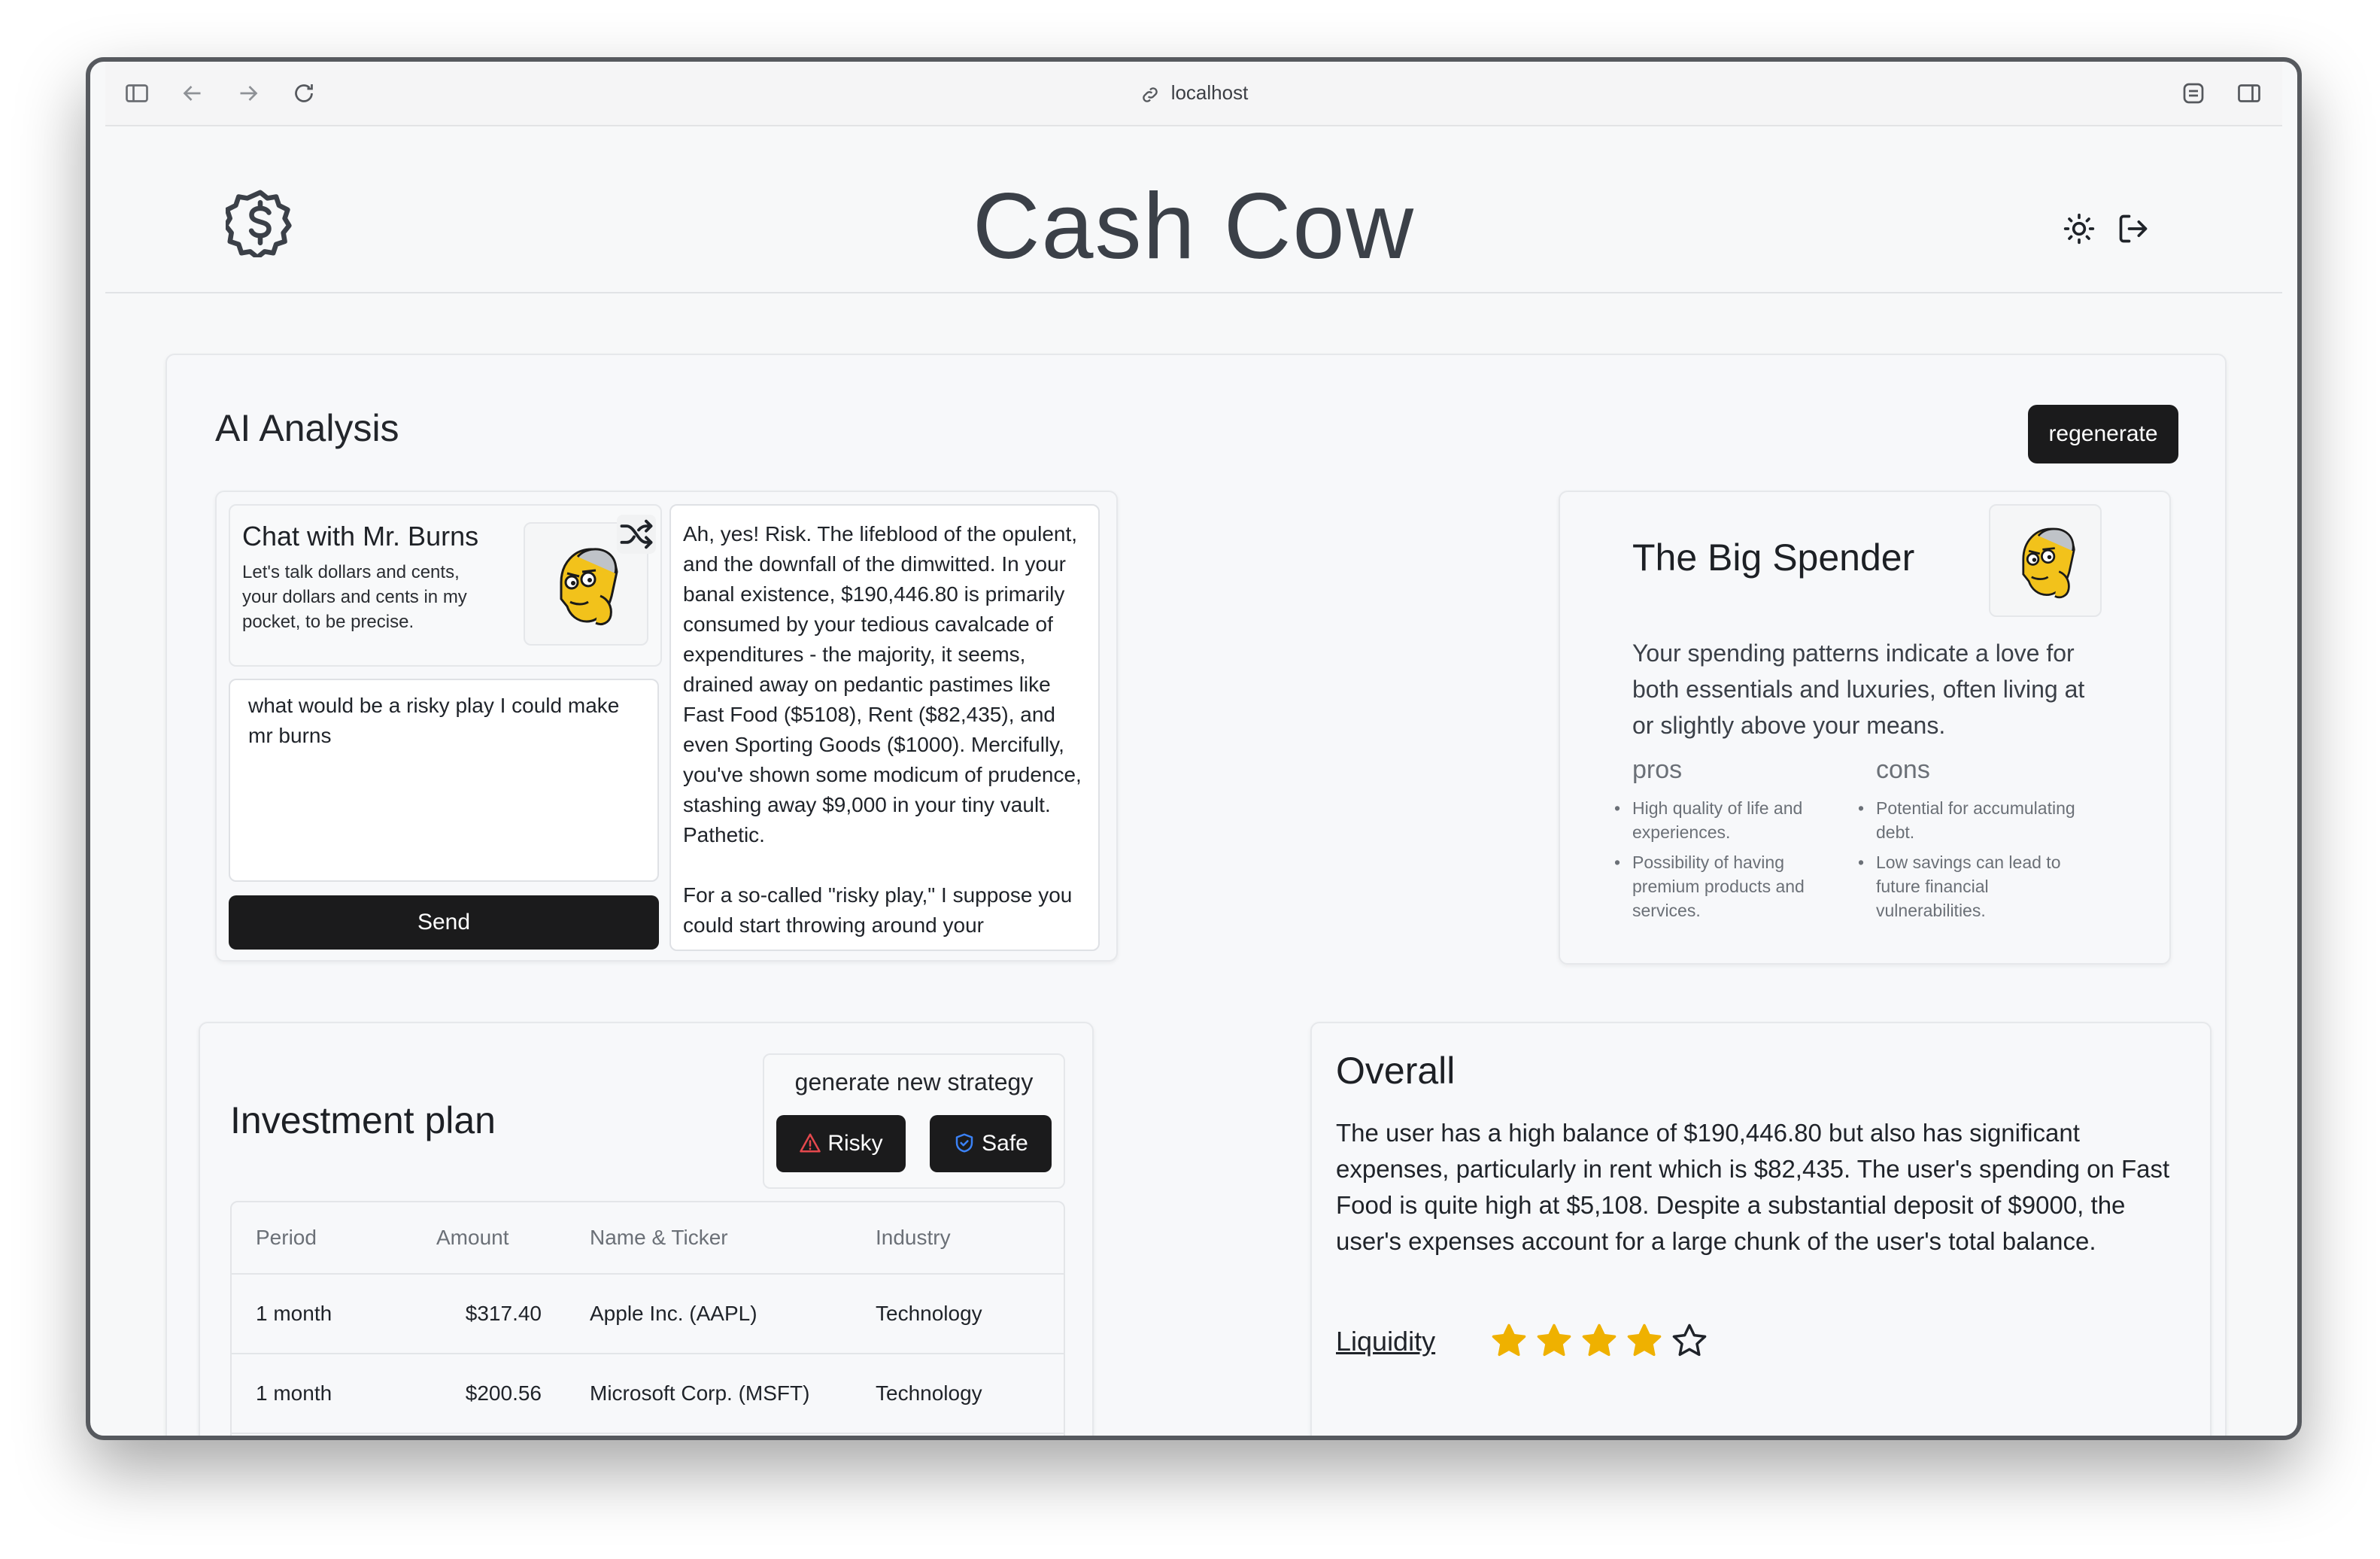  What do you see at coordinates (855, 1143) in the screenshot?
I see `risky-label: Risky` at bounding box center [855, 1143].